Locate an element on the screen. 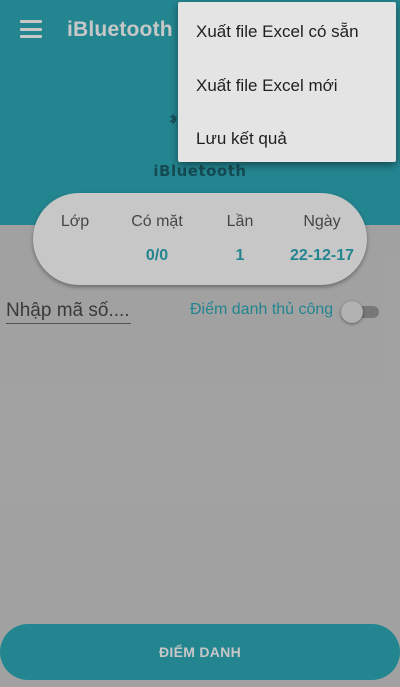 This screenshot has width=400, height=687. menu-item-export-new-excel: Xuất file Excel mới is located at coordinates (267, 86).